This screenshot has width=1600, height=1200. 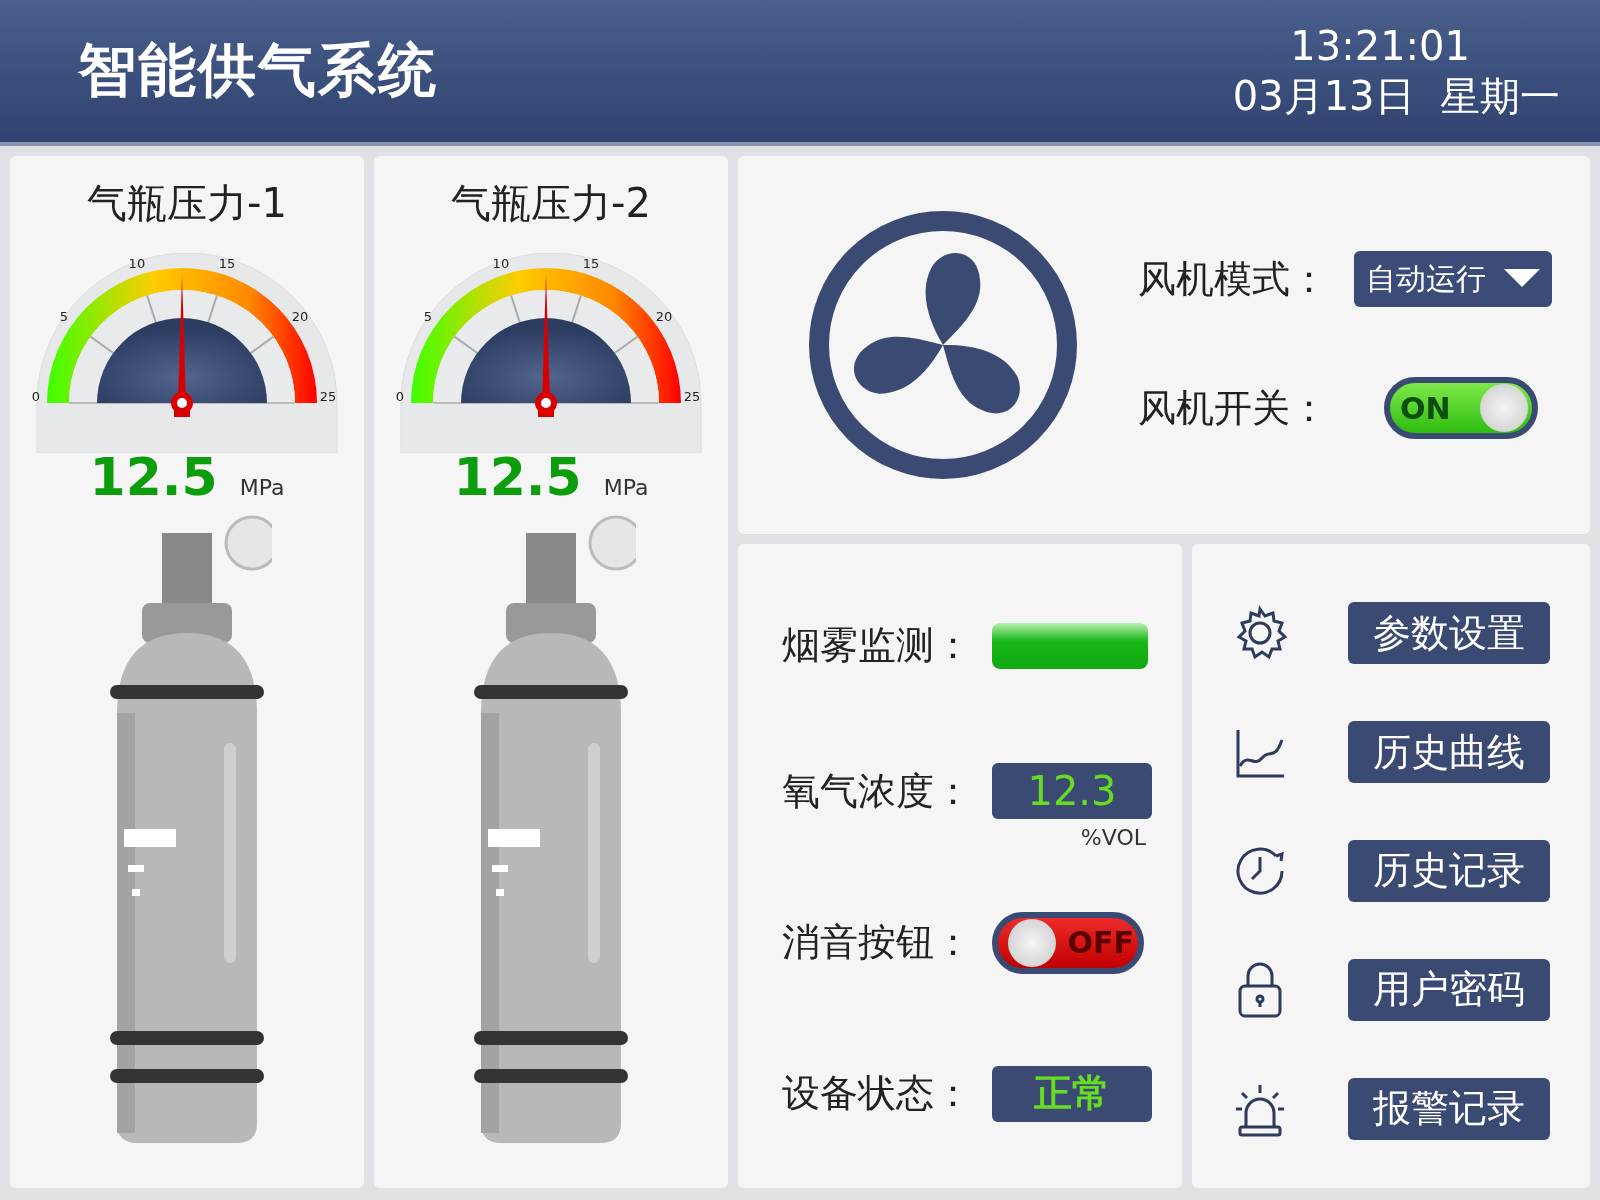 What do you see at coordinates (187, 203) in the screenshot?
I see `card-title: 气瓶压力-1` at bounding box center [187, 203].